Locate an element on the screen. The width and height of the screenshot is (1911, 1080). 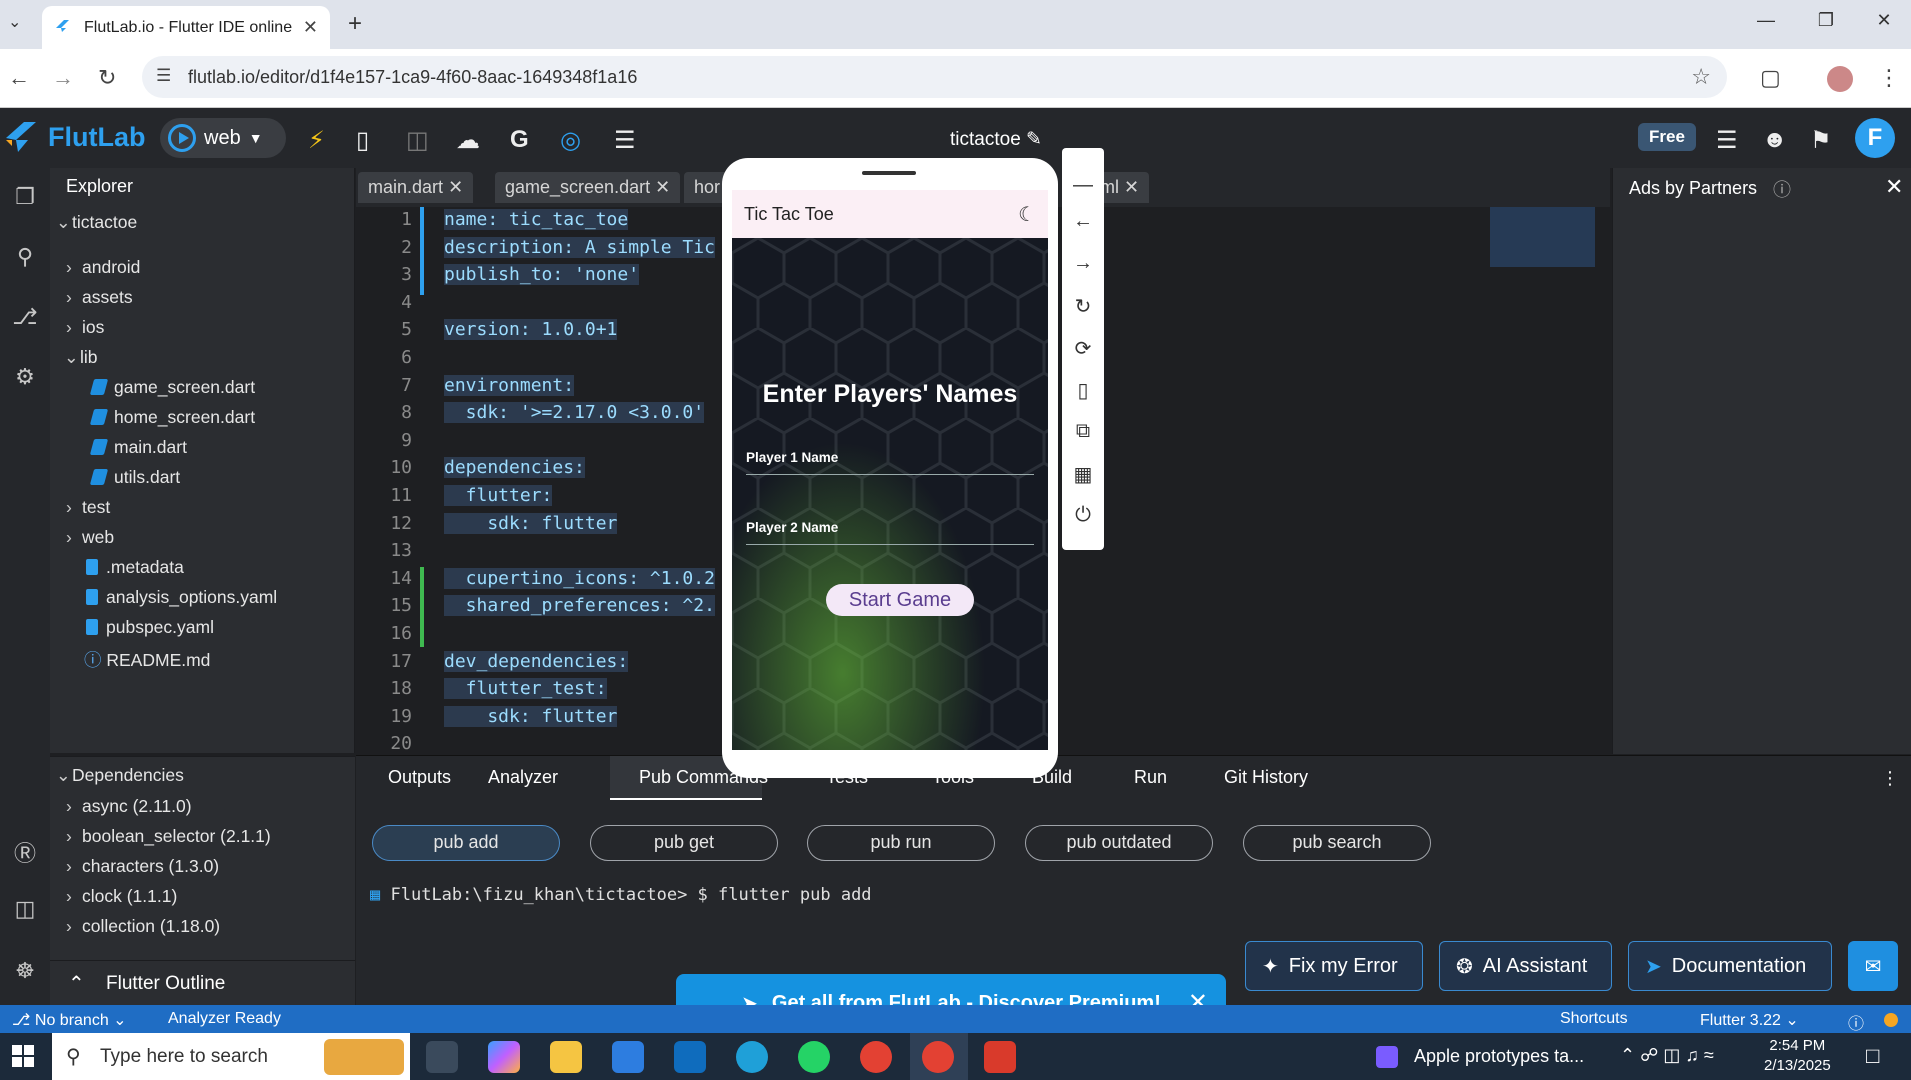
wps-office-icon is located at coordinates (1000, 1057).